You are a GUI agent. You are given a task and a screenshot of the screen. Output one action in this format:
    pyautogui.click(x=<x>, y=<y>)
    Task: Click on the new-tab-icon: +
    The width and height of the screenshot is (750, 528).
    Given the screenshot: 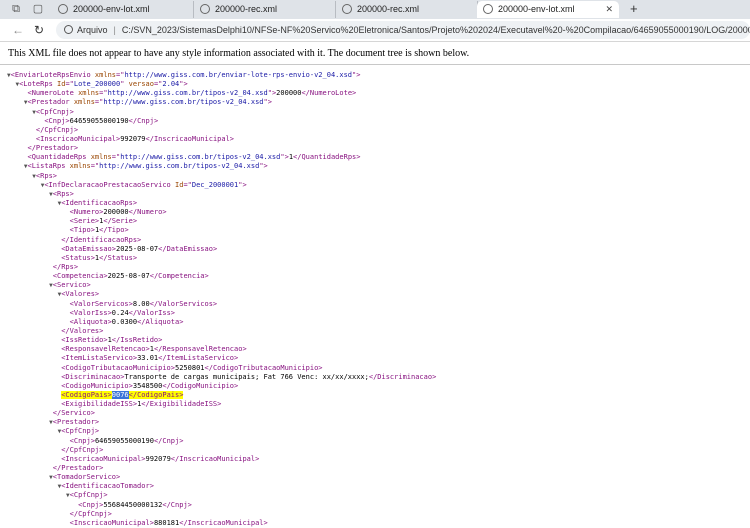 What is the action you would take?
    pyautogui.click(x=634, y=9)
    